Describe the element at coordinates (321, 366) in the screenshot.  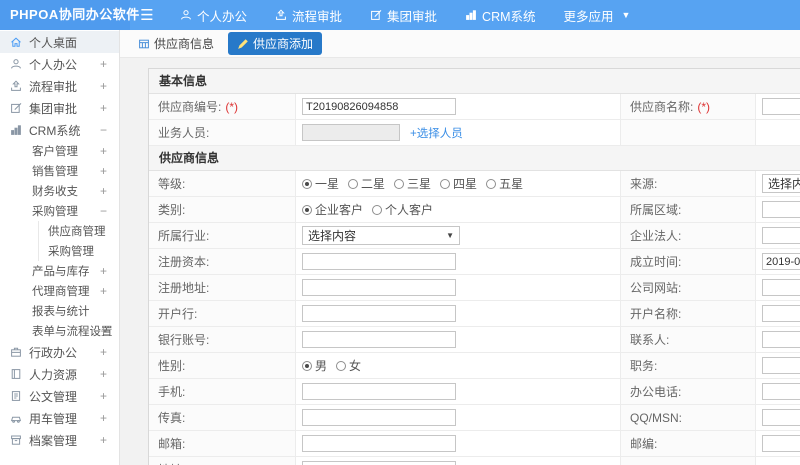
I see `radio-label: 男` at that location.